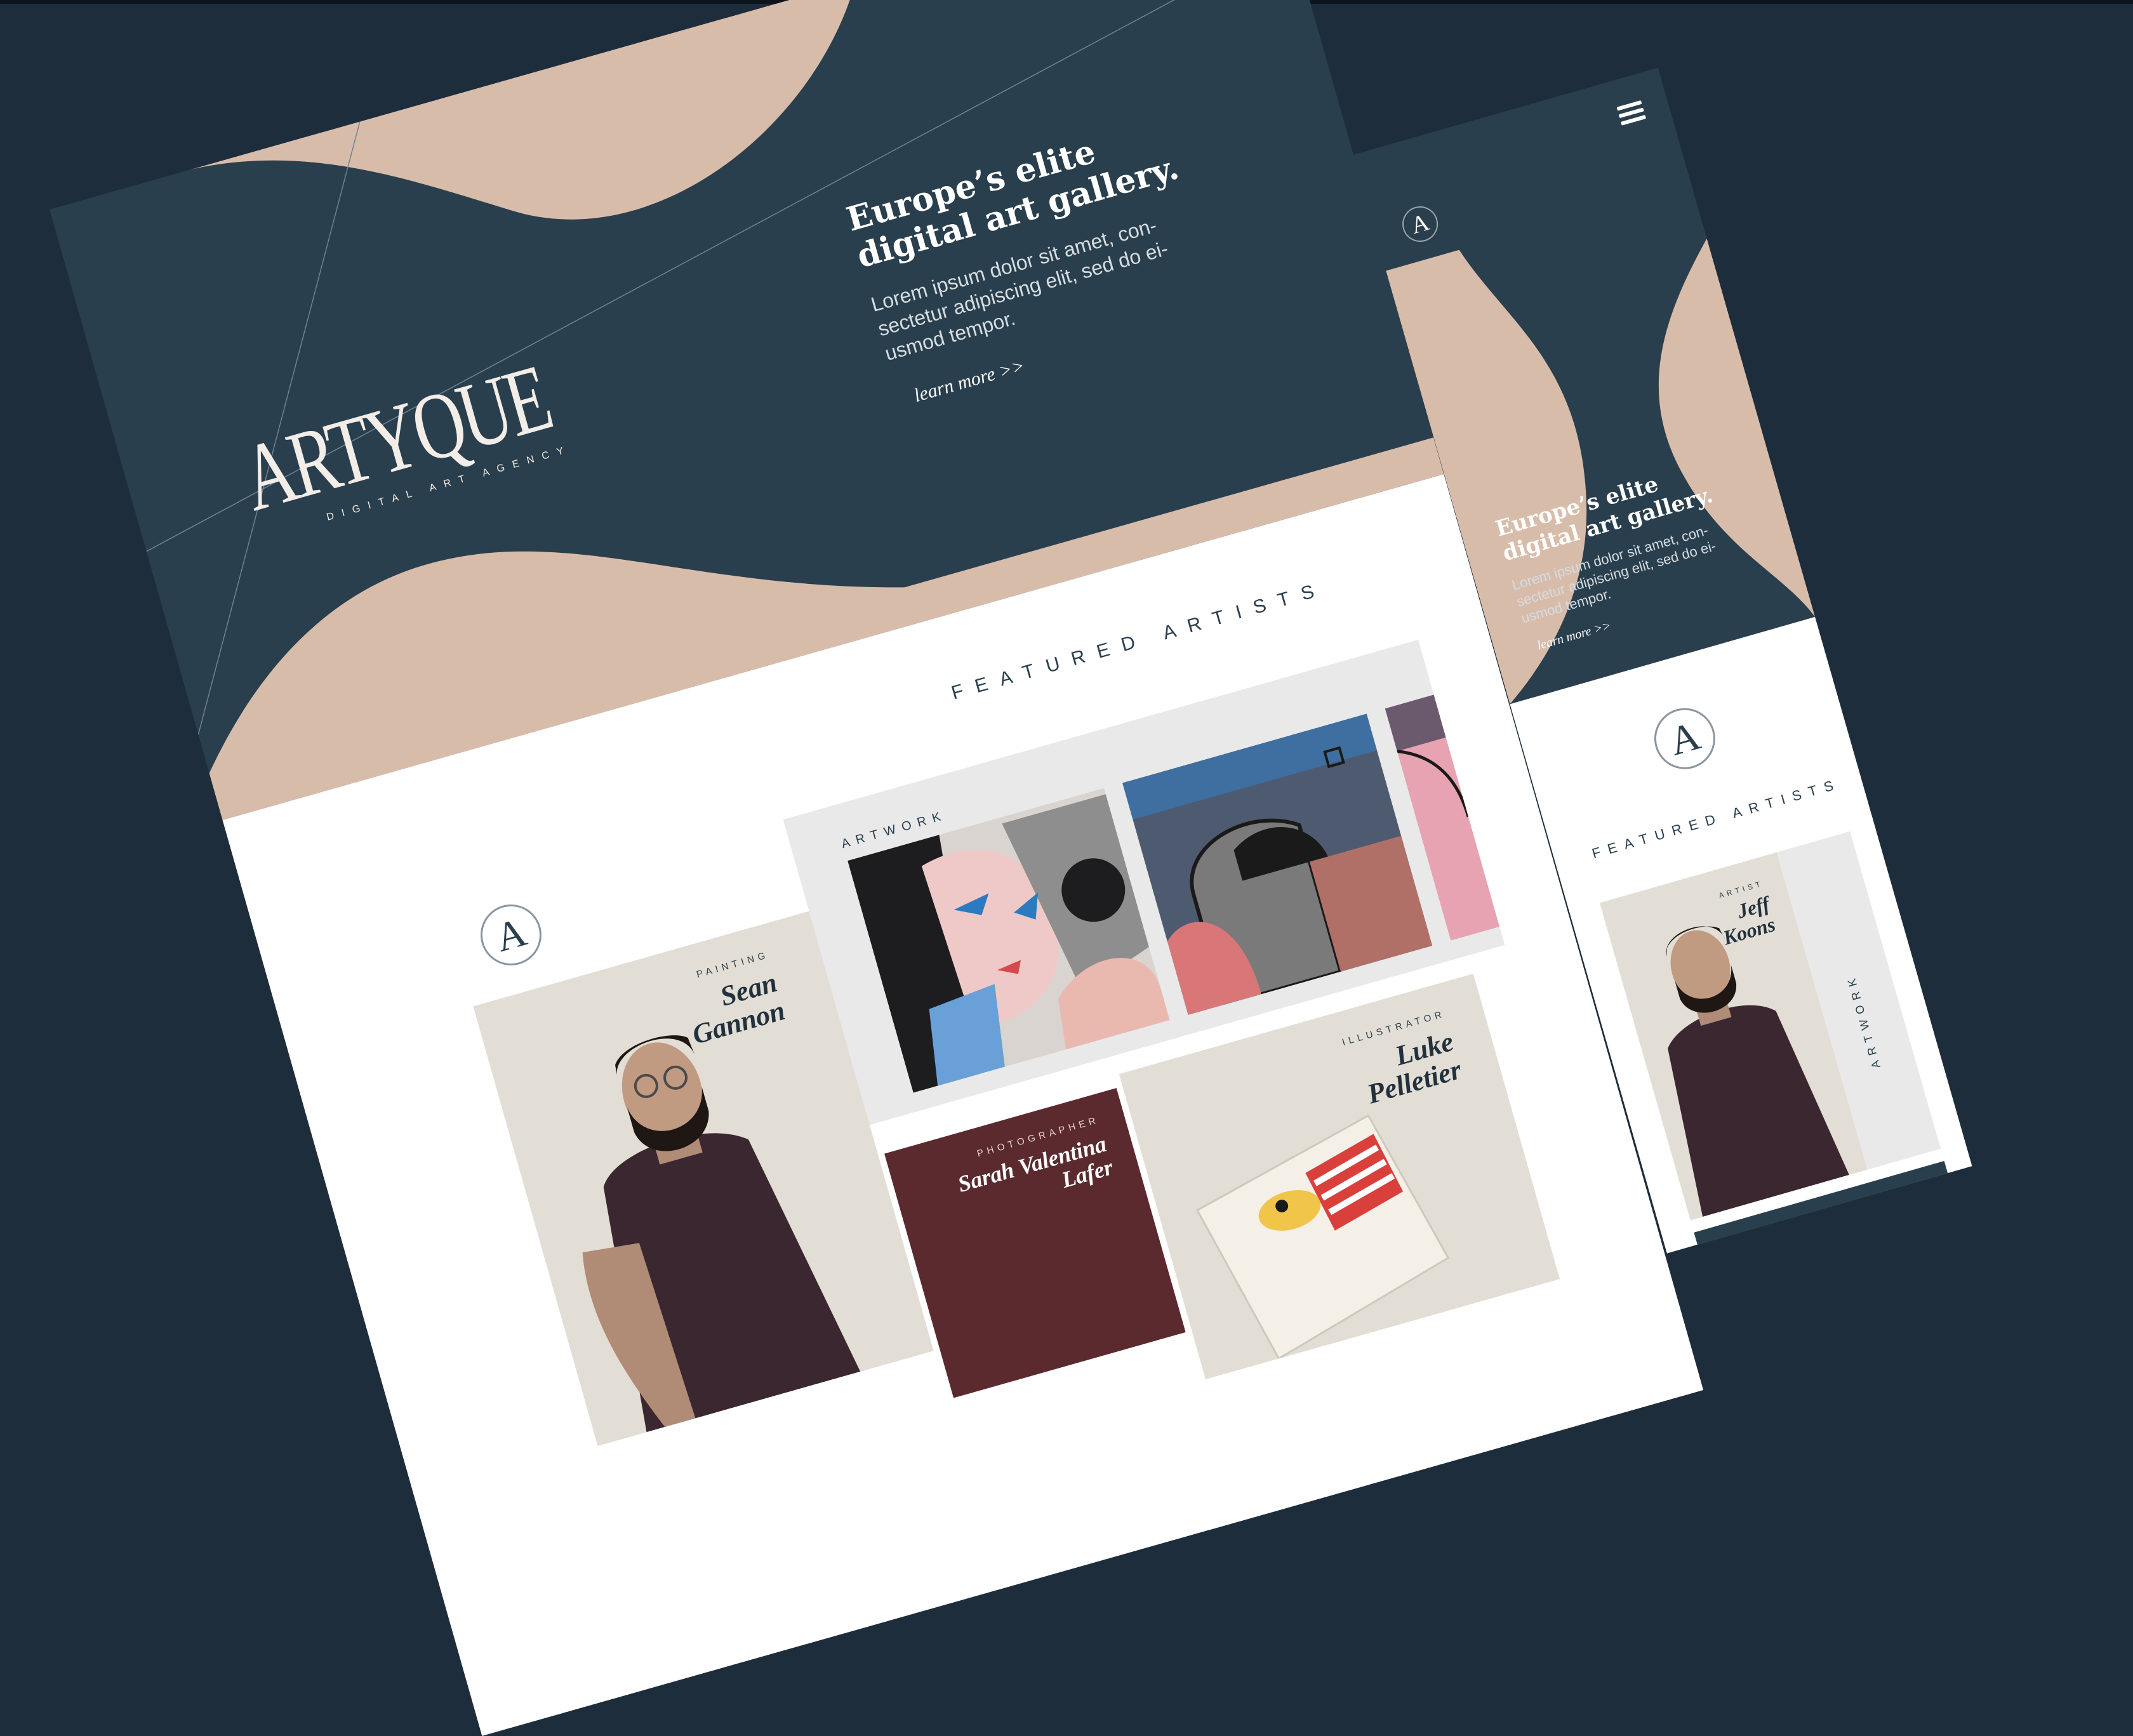 The image size is (2133, 1736). I want to click on artist-role: ARTIST, so click(1907, 1193).